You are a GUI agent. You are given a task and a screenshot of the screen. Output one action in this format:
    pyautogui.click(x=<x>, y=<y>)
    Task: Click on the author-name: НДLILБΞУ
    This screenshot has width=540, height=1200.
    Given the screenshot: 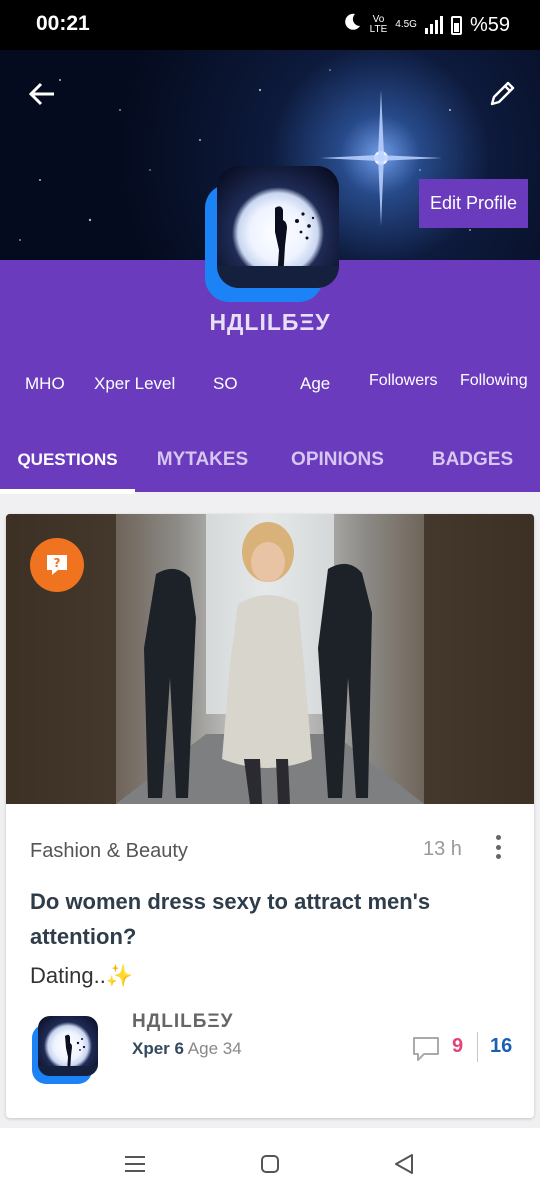 What is the action you would take?
    pyautogui.click(x=182, y=1022)
    